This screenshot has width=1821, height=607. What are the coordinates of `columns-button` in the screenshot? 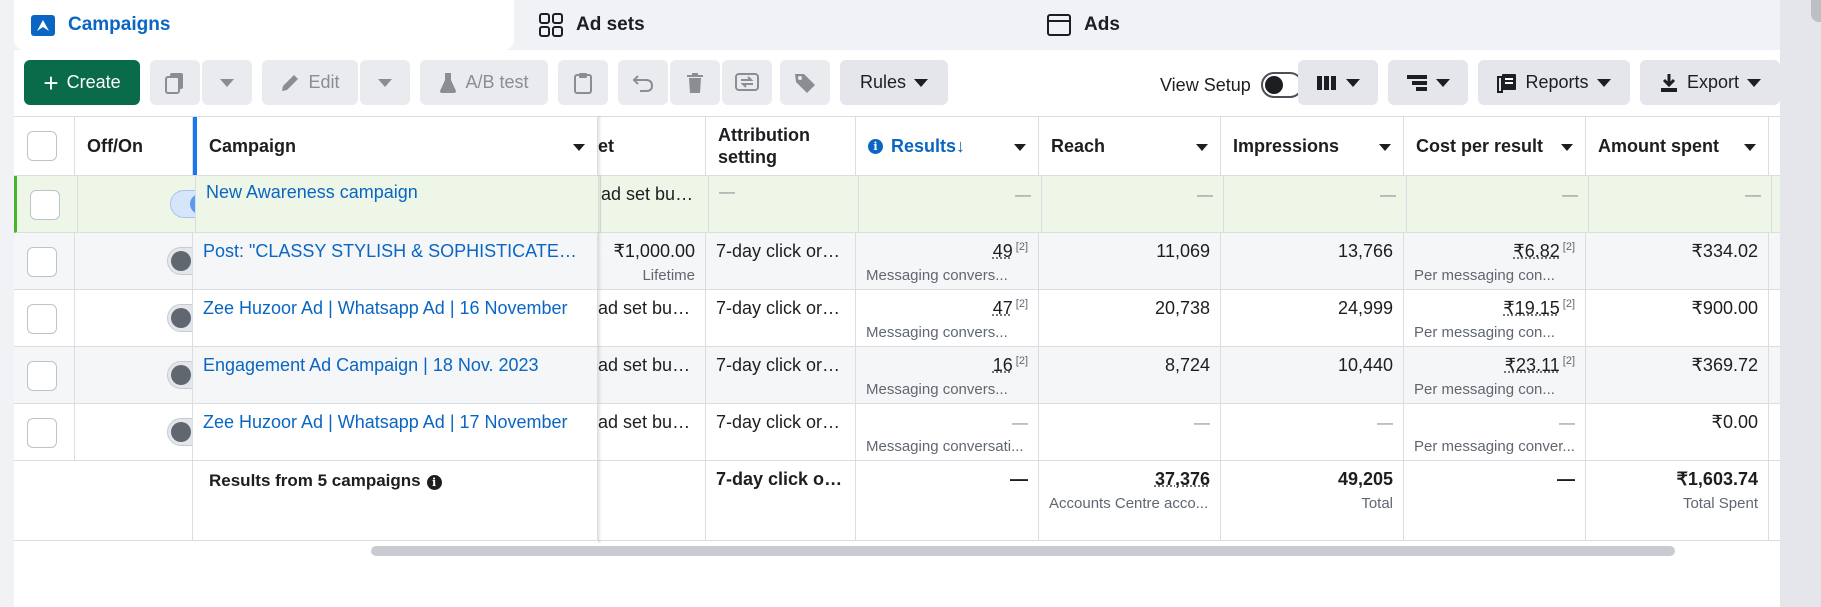 It's located at (1338, 82).